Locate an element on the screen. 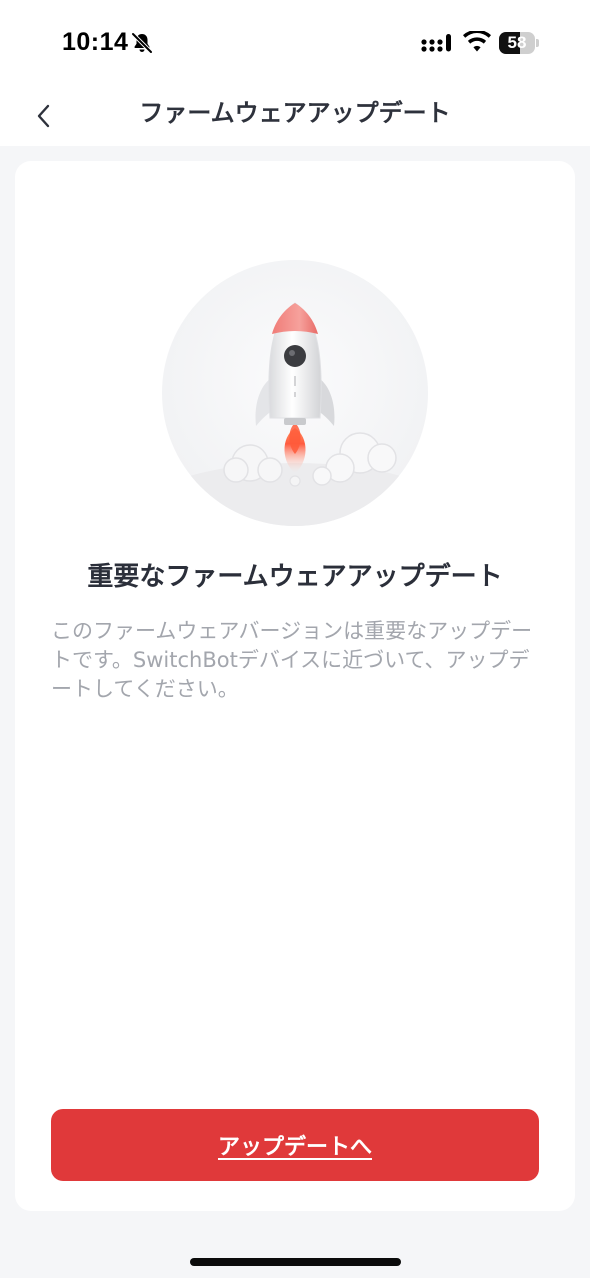 The image size is (590, 1278). wifi-icon is located at coordinates (477, 41).